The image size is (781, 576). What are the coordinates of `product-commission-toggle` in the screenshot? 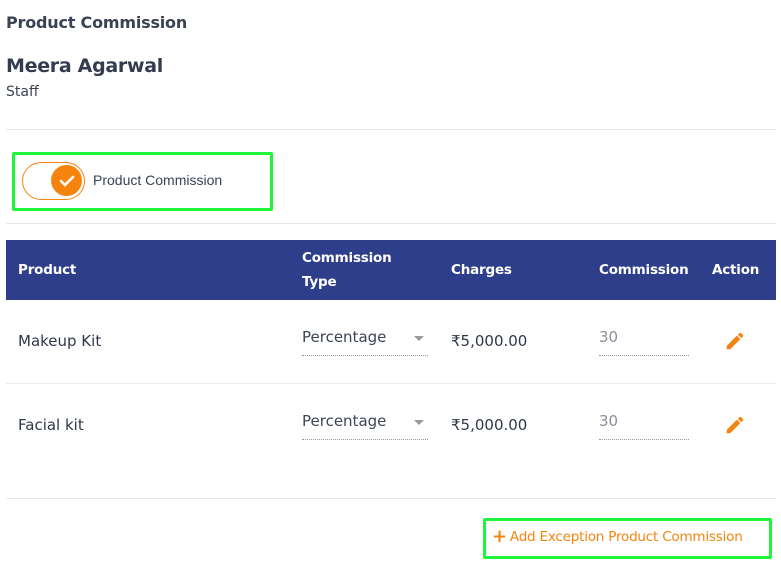 It's located at (53, 181).